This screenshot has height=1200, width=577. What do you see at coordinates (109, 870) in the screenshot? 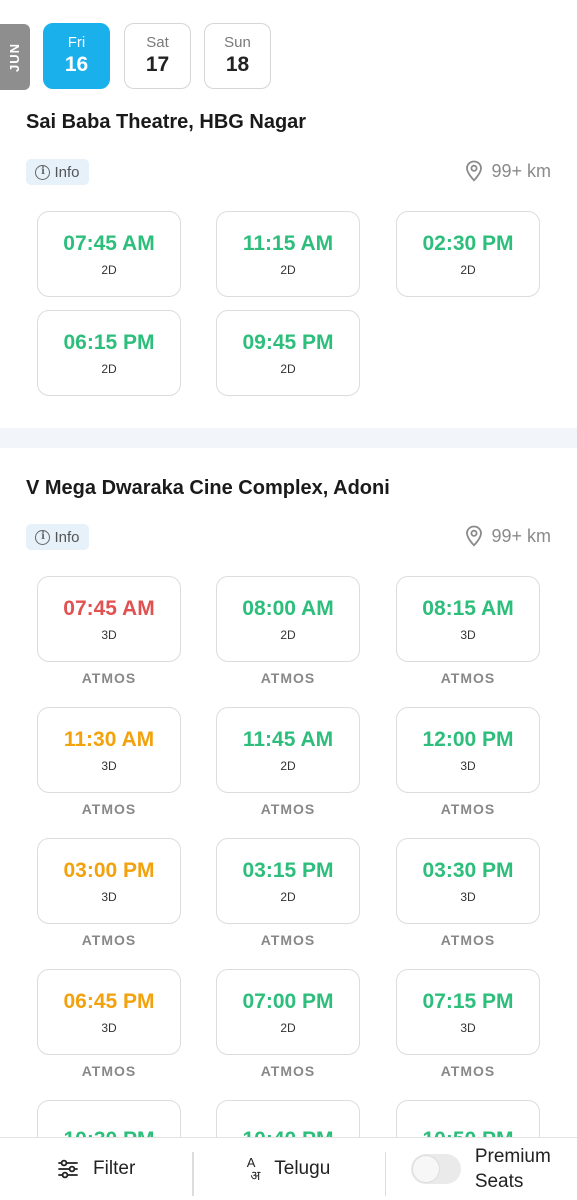
I see `showtime-time: 03:00 PM` at bounding box center [109, 870].